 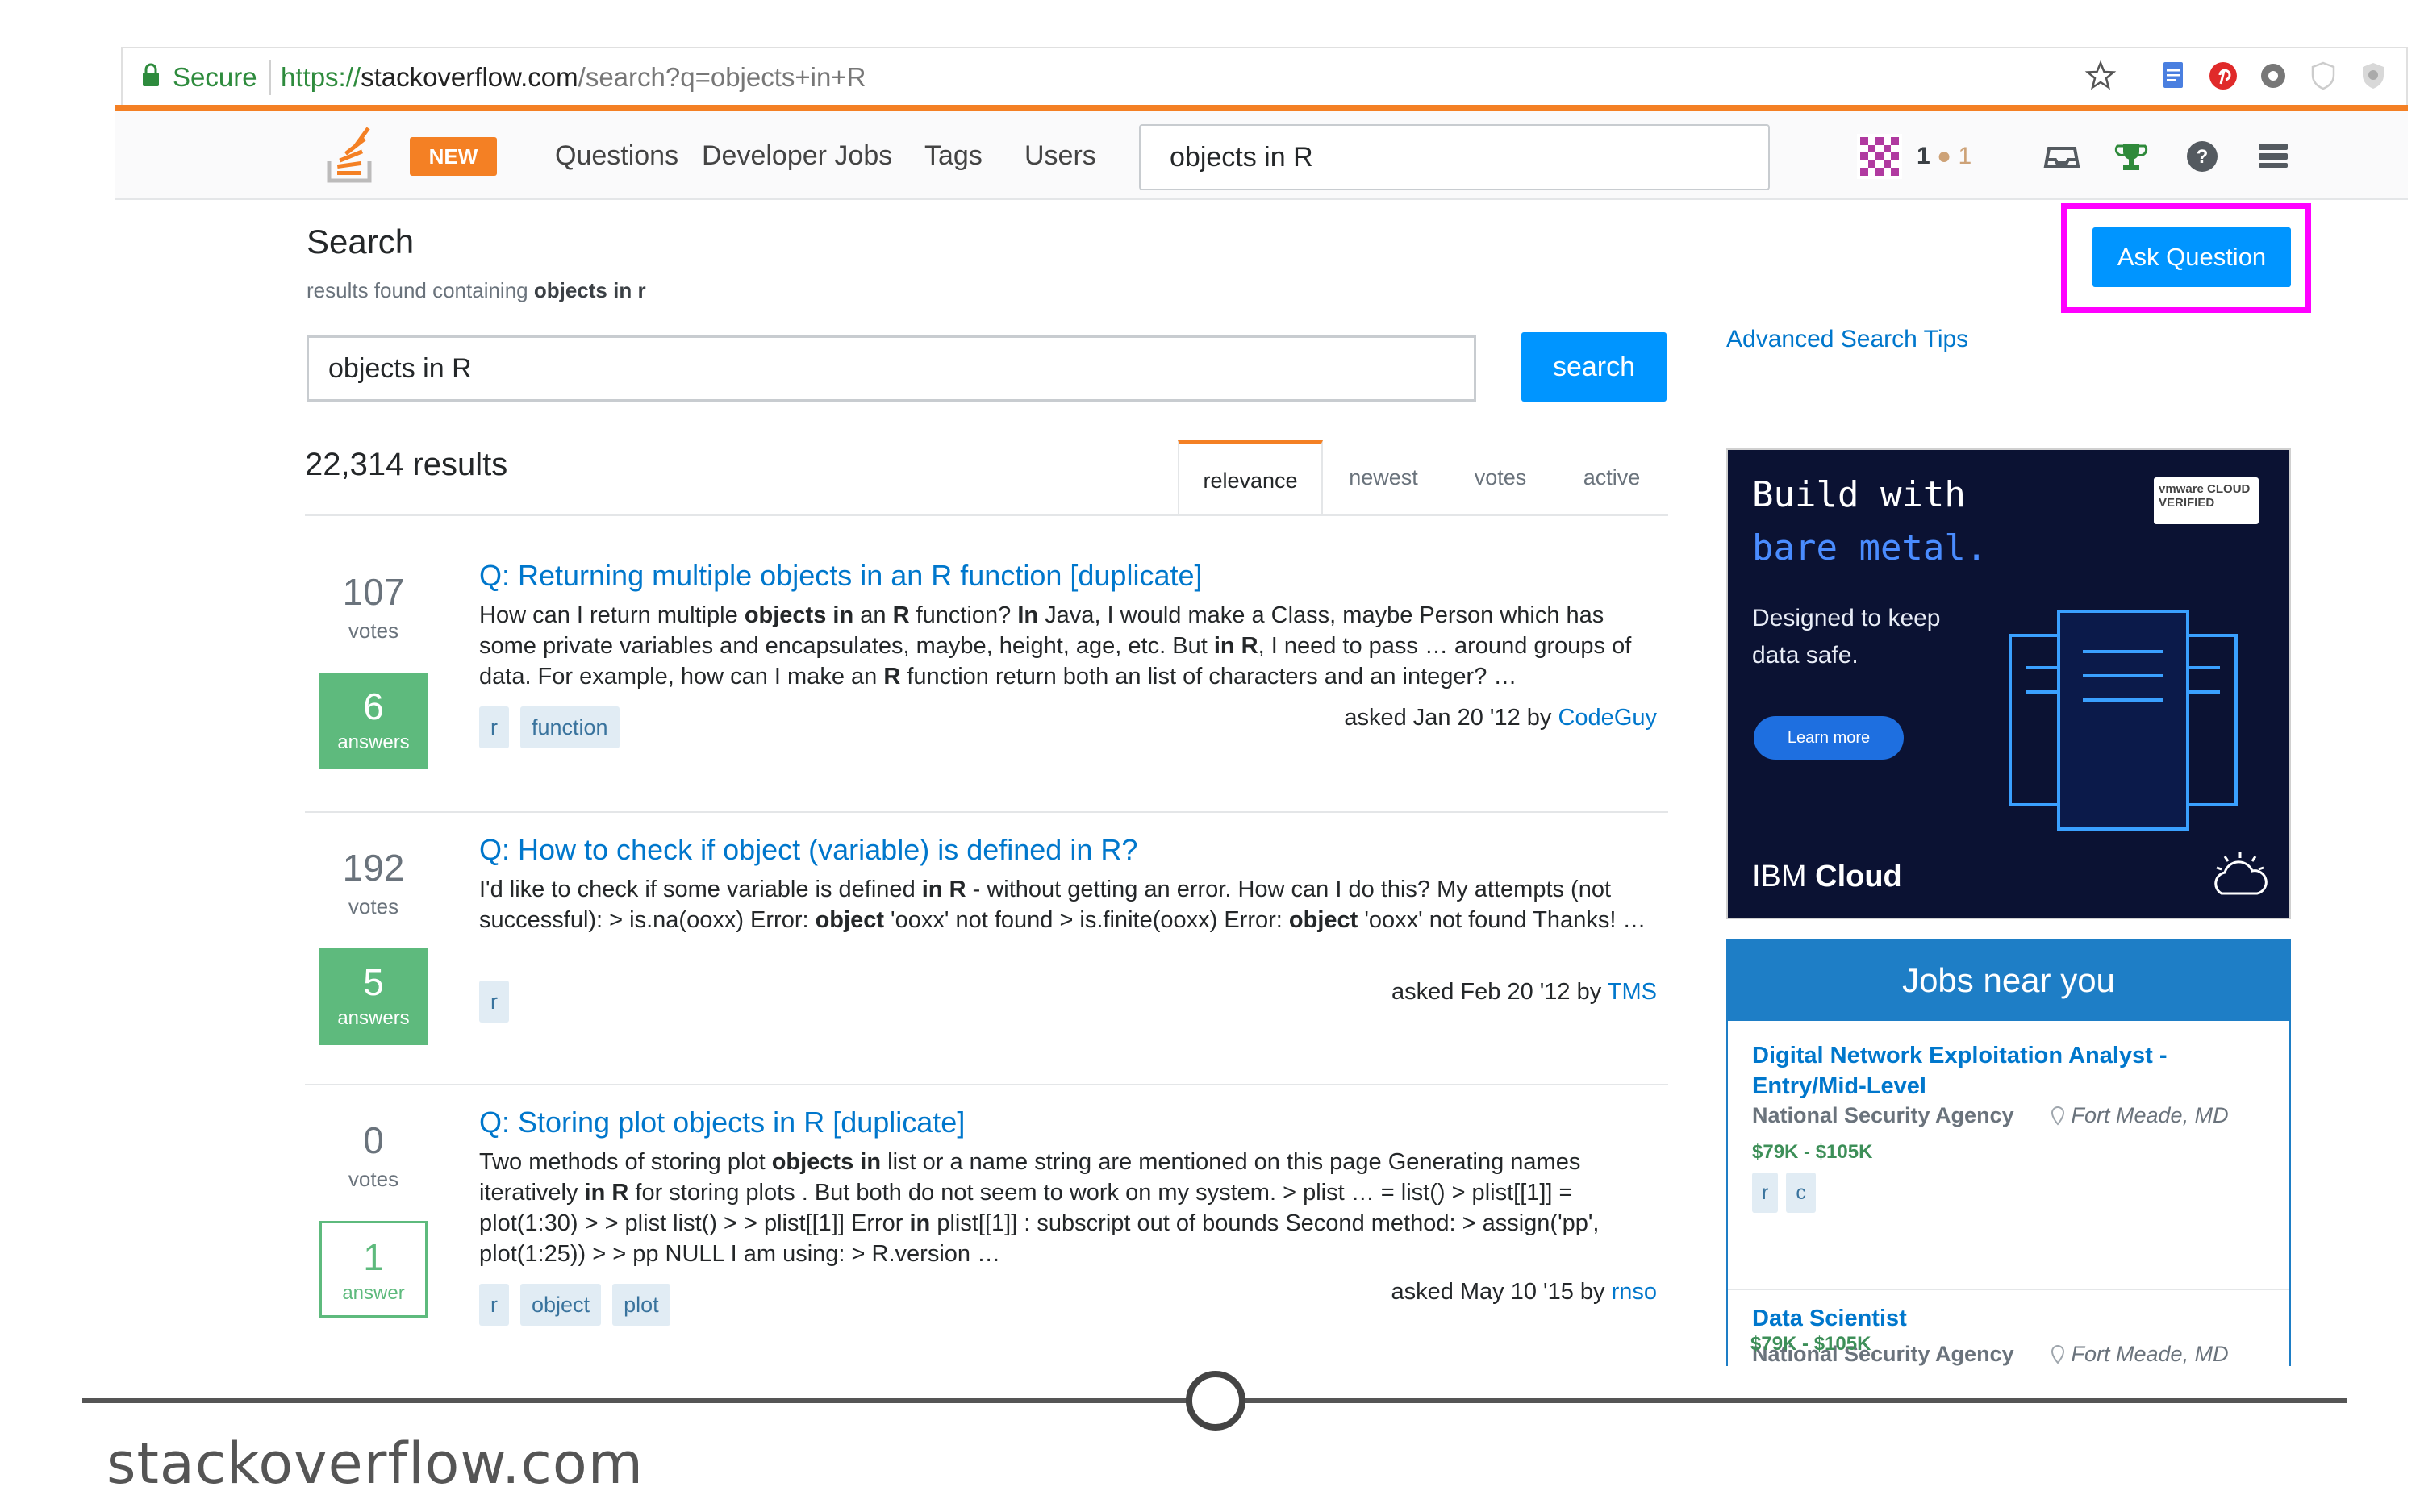 What do you see at coordinates (1500, 477) in the screenshot?
I see `tab-votes: votes` at bounding box center [1500, 477].